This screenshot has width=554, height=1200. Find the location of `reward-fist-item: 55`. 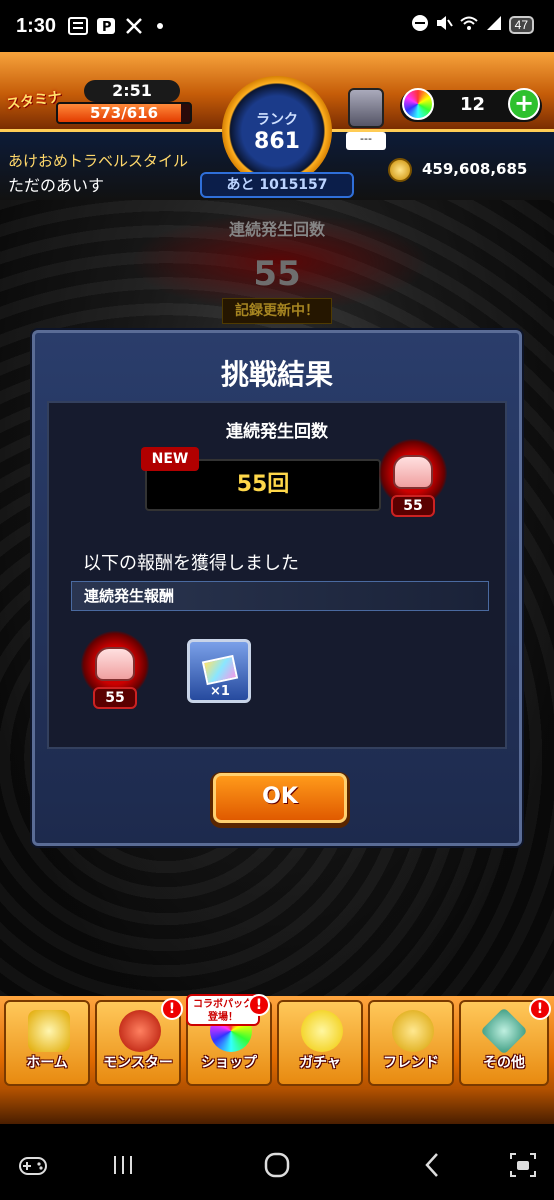

reward-fist-item: 55 is located at coordinates (115, 670).